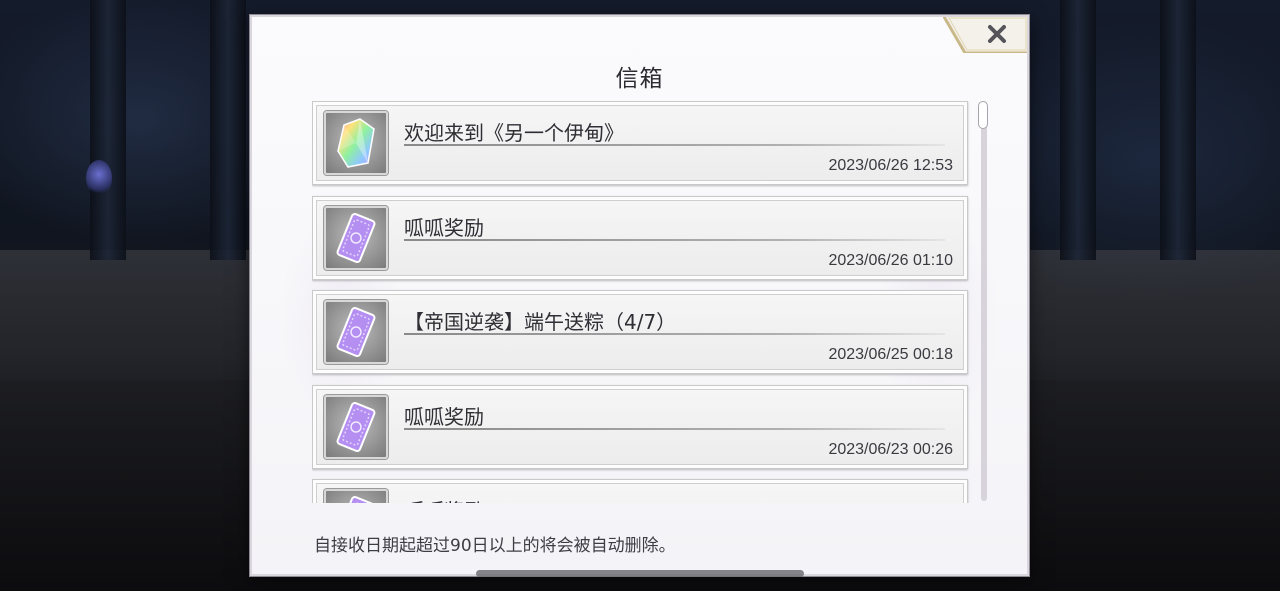 The image size is (1280, 591). I want to click on mail-date: 2023/06/23 00:26, so click(890, 449).